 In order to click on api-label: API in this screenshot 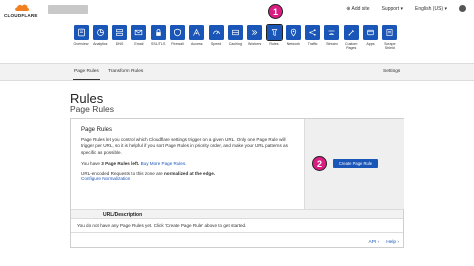, I will do `click(372, 242)`.